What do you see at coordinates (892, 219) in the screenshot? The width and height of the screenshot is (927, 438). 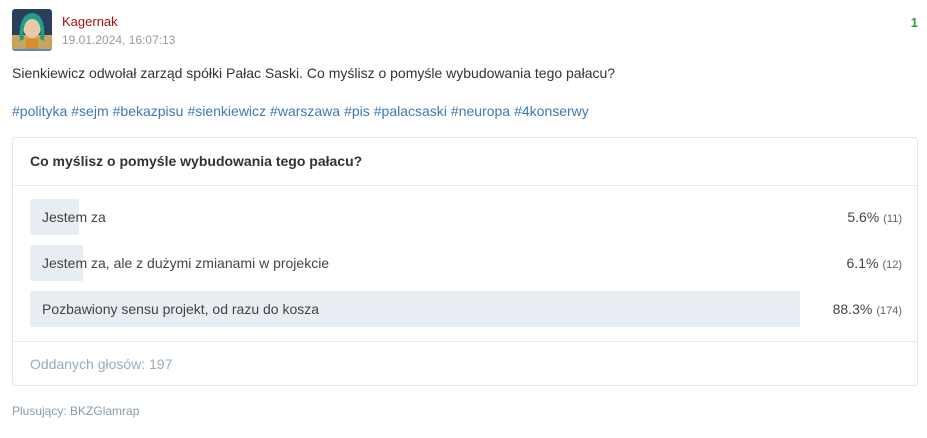 I see `poll-option-count: (11)` at bounding box center [892, 219].